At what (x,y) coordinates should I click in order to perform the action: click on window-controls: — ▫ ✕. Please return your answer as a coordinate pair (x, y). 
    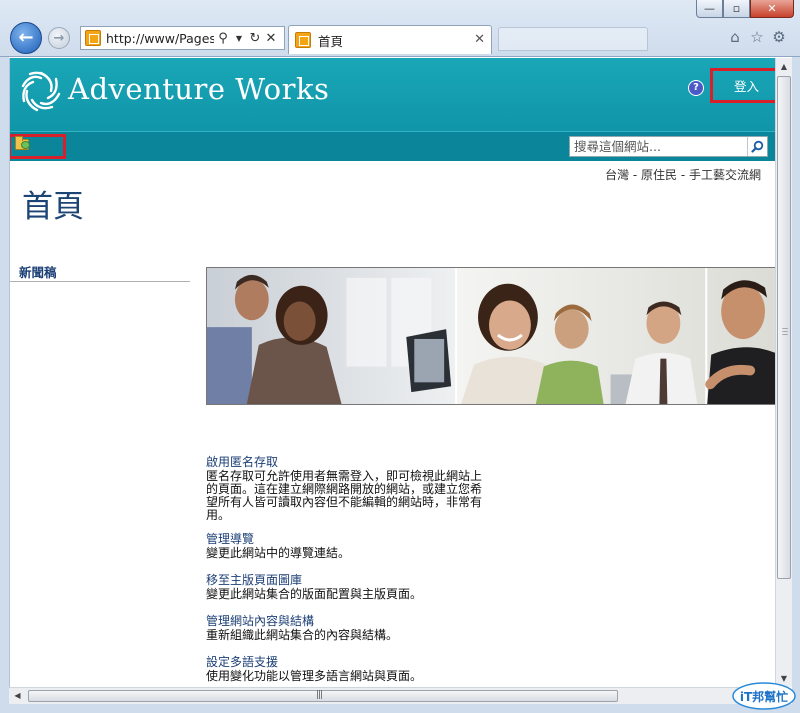
    Looking at the image, I should click on (745, 10).